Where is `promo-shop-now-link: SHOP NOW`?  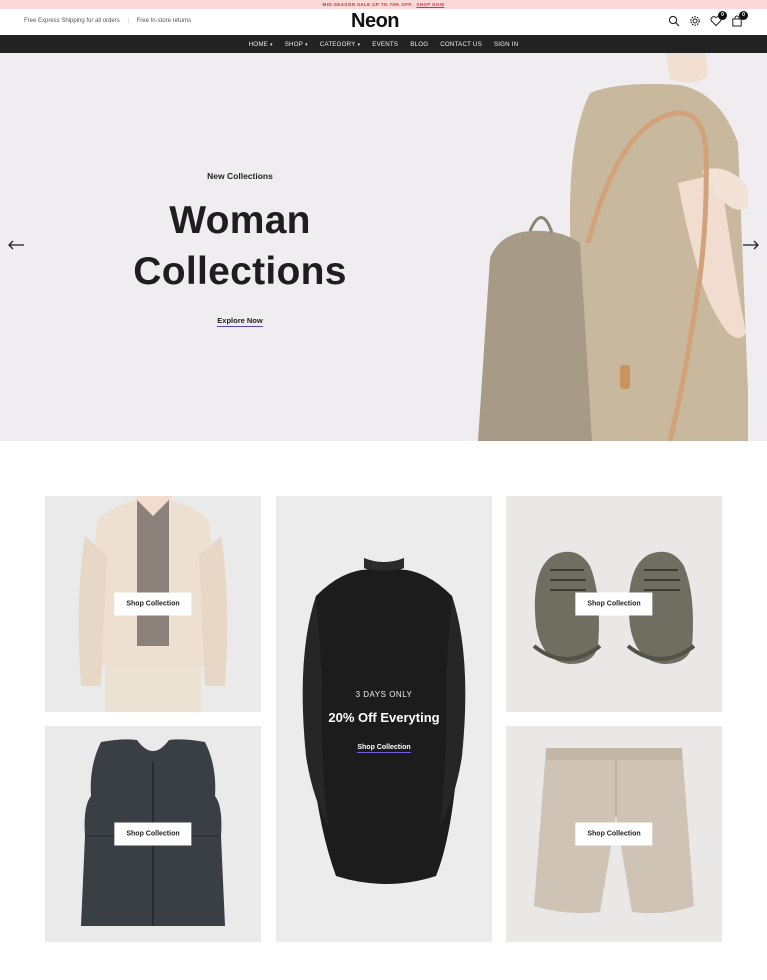 promo-shop-now-link: SHOP NOW is located at coordinates (430, 4).